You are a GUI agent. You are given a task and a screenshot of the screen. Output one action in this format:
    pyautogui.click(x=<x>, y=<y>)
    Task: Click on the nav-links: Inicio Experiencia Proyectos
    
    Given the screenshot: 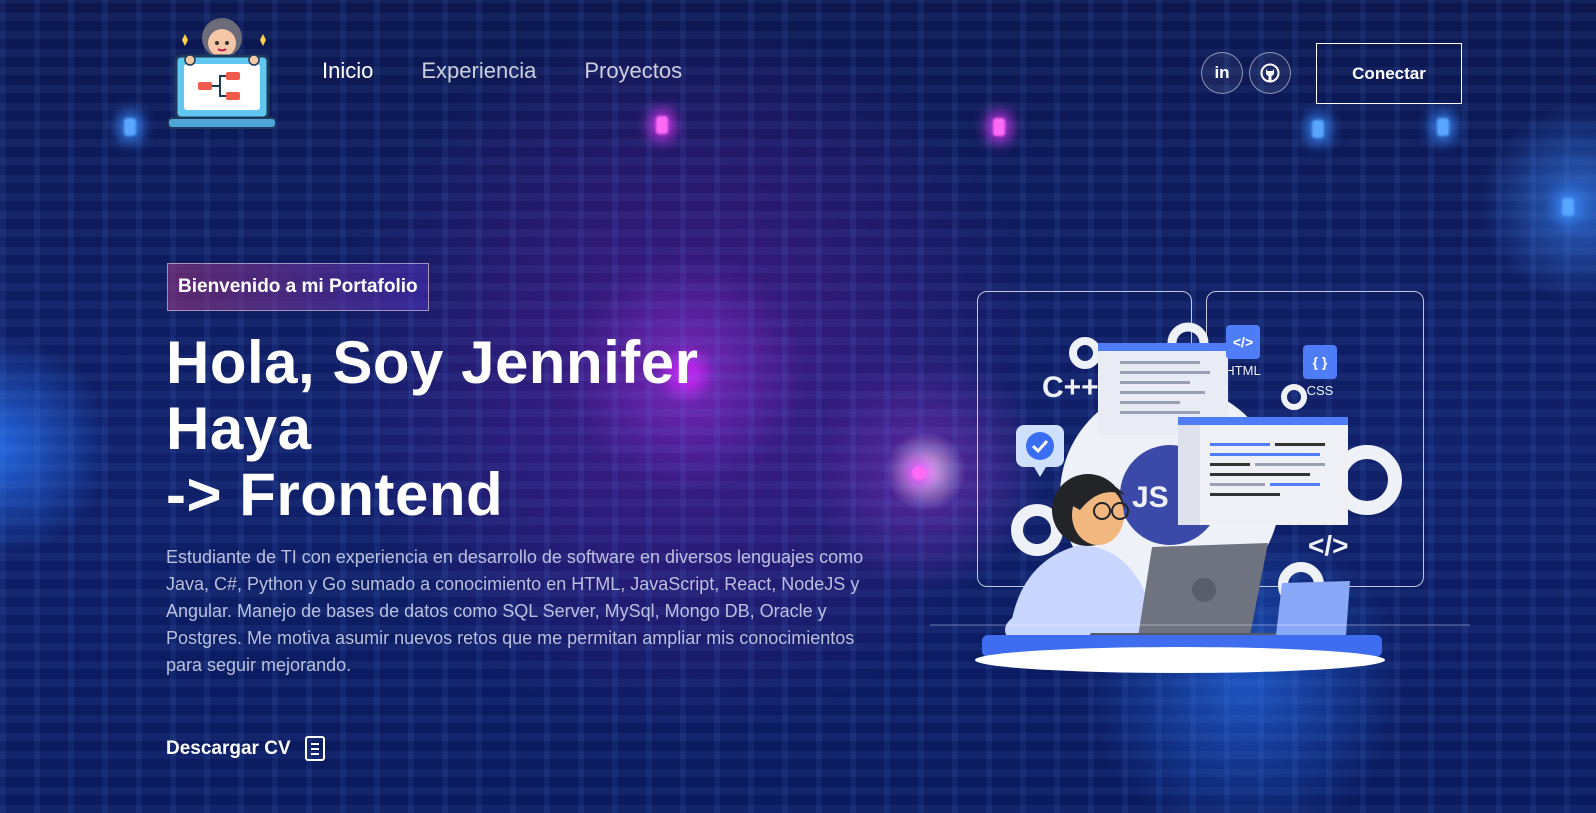 What is the action you would take?
    pyautogui.click(x=502, y=71)
    